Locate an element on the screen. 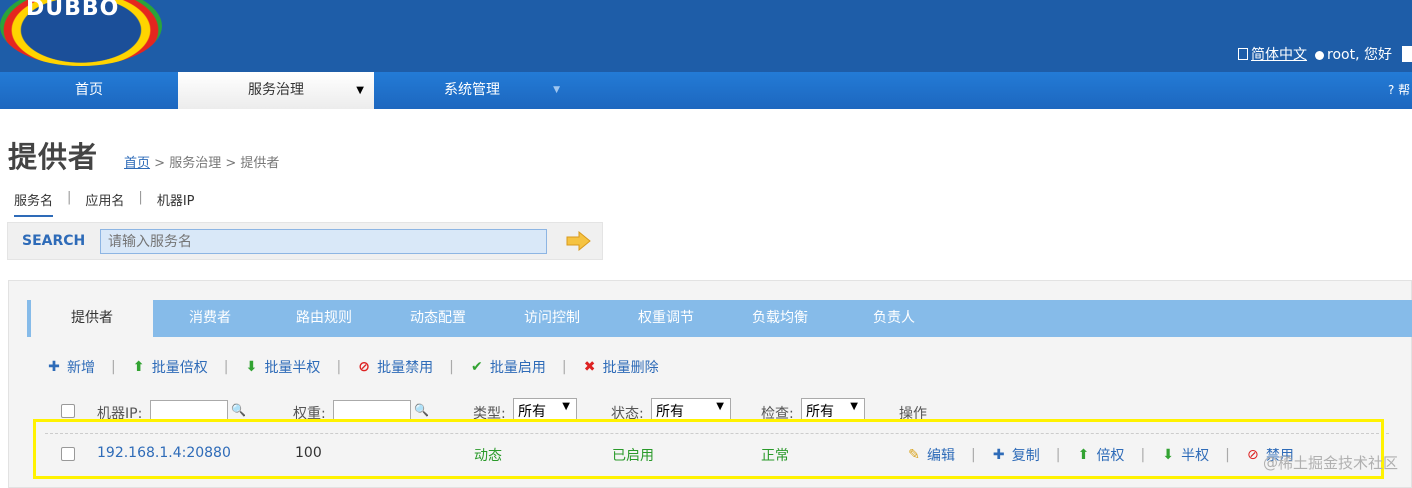  ip-filter-input is located at coordinates (189, 411).